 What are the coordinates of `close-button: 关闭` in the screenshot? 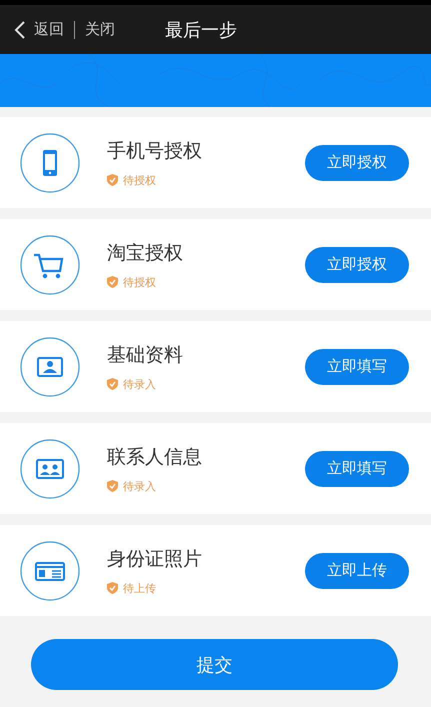 It's located at (100, 29).